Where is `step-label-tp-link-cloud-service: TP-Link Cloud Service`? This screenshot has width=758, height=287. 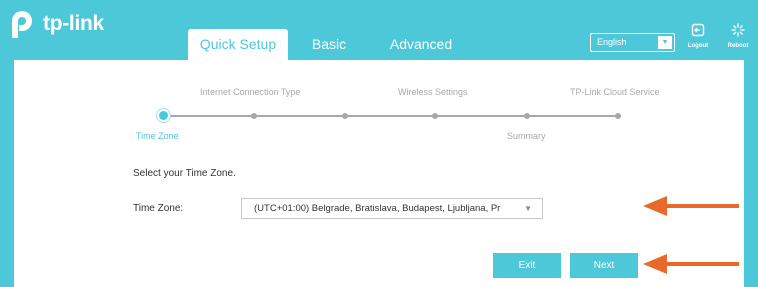 step-label-tp-link-cloud-service: TP-Link Cloud Service is located at coordinates (615, 92).